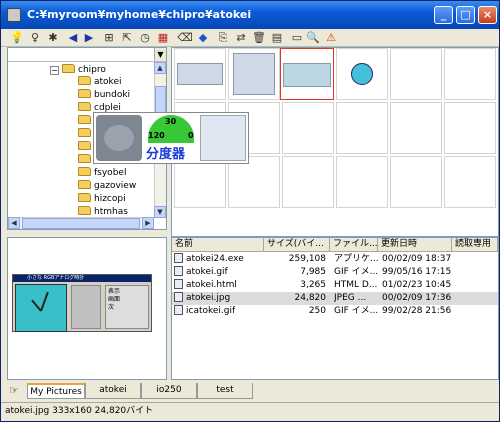 The width and height of the screenshot is (500, 422). Describe the element at coordinates (166, 154) in the screenshot. I see `protractor-caption: 分度器` at that location.